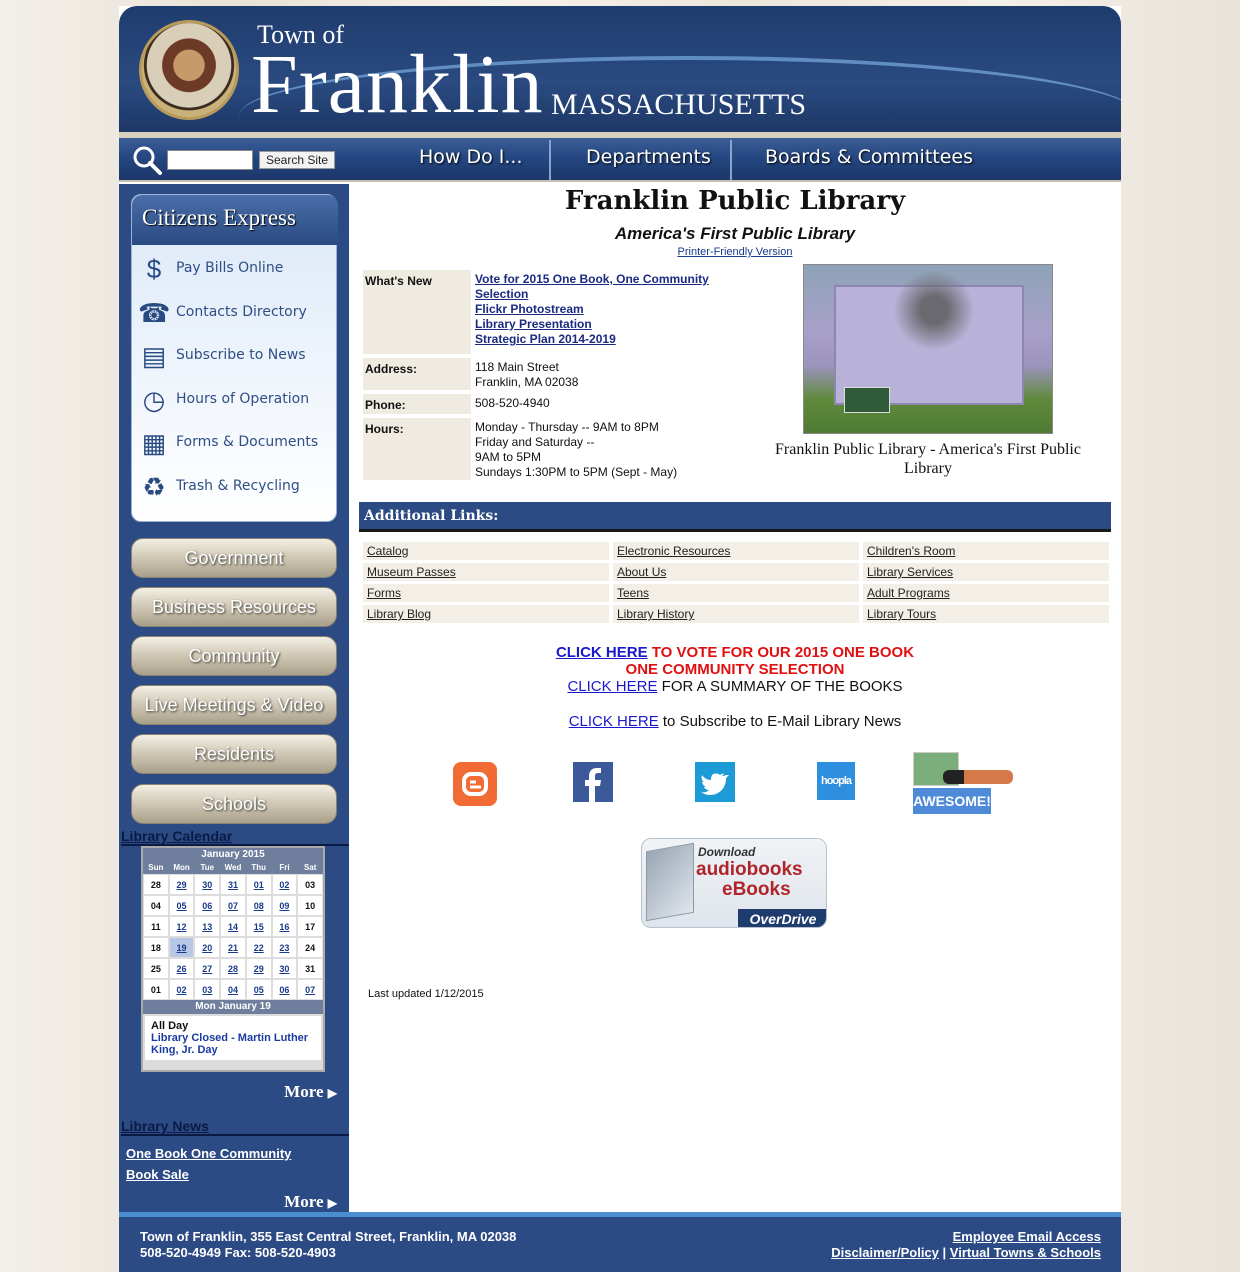 The width and height of the screenshot is (1240, 1272). I want to click on sidebar-government-button: Government, so click(234, 558).